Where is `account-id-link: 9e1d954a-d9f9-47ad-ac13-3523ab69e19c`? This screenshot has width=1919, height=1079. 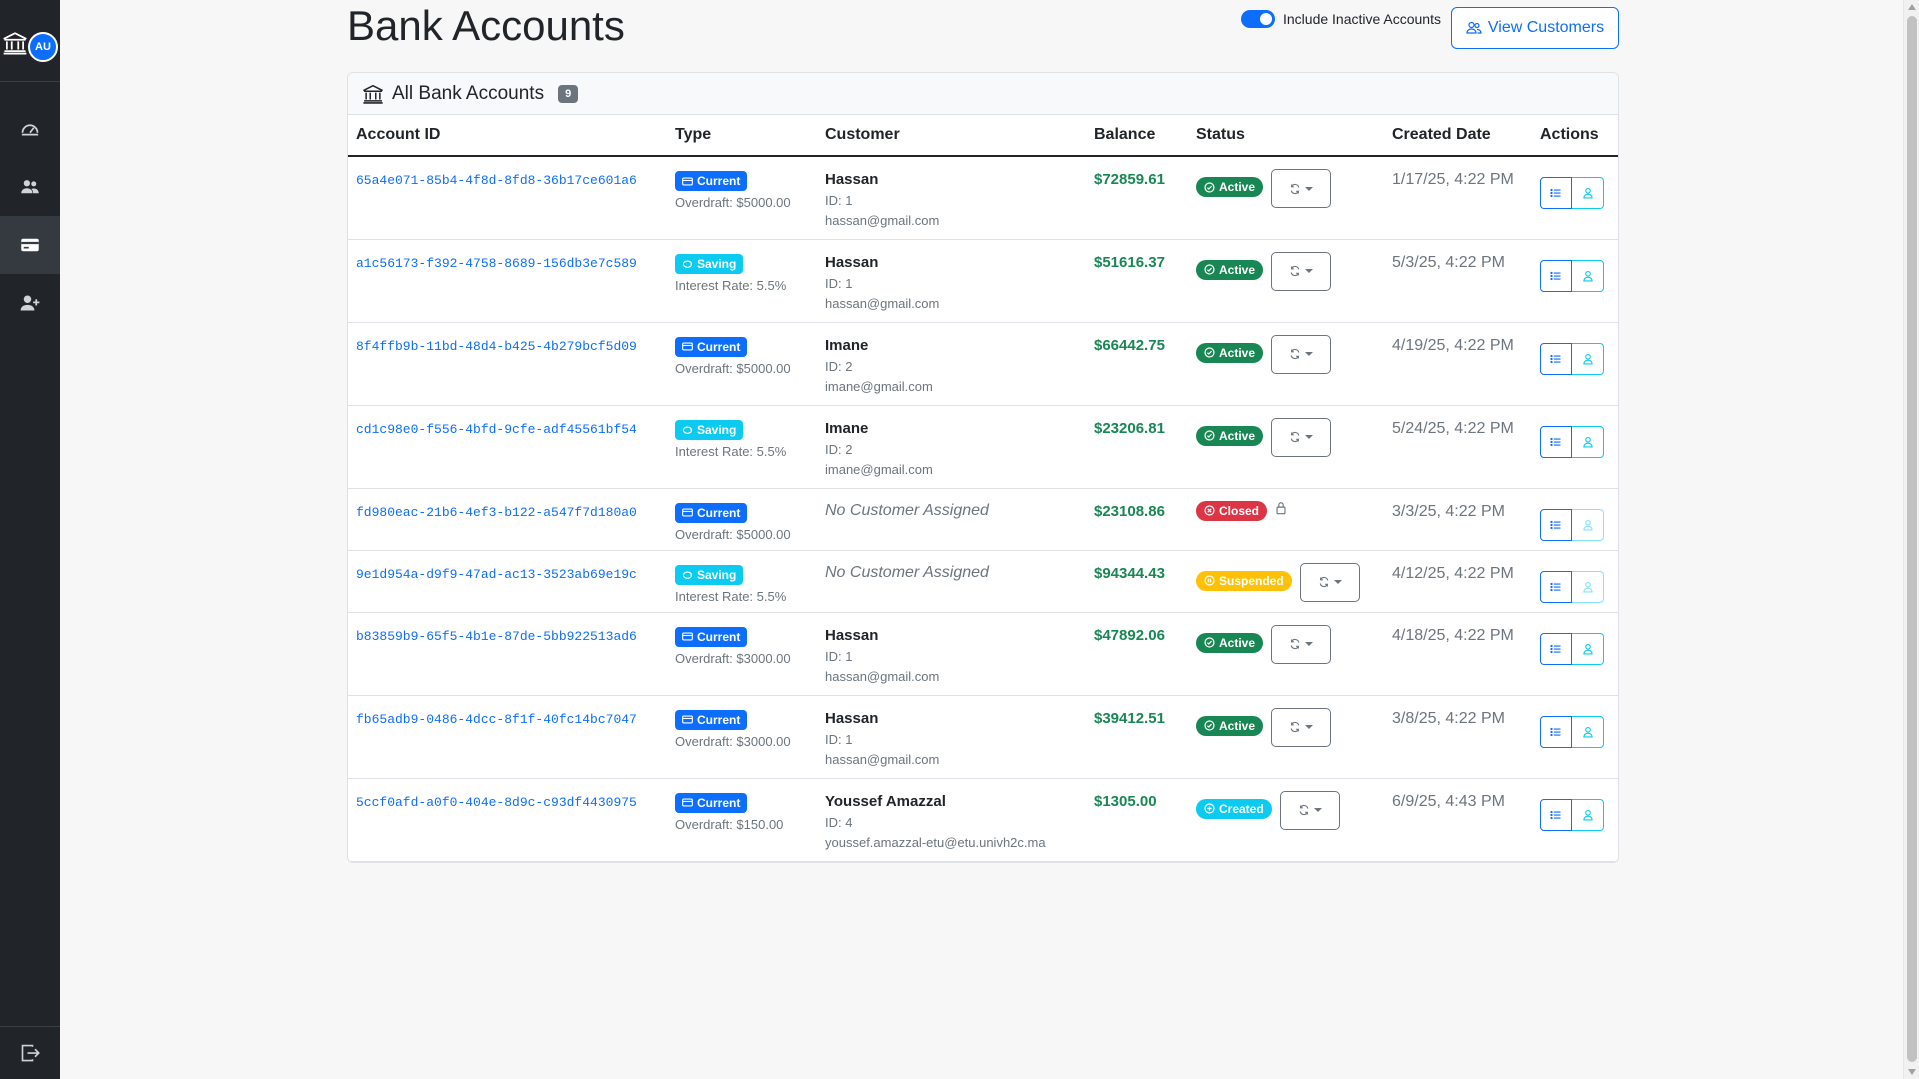 account-id-link: 9e1d954a-d9f9-47ad-ac13-3523ab69e19c is located at coordinates (496, 574).